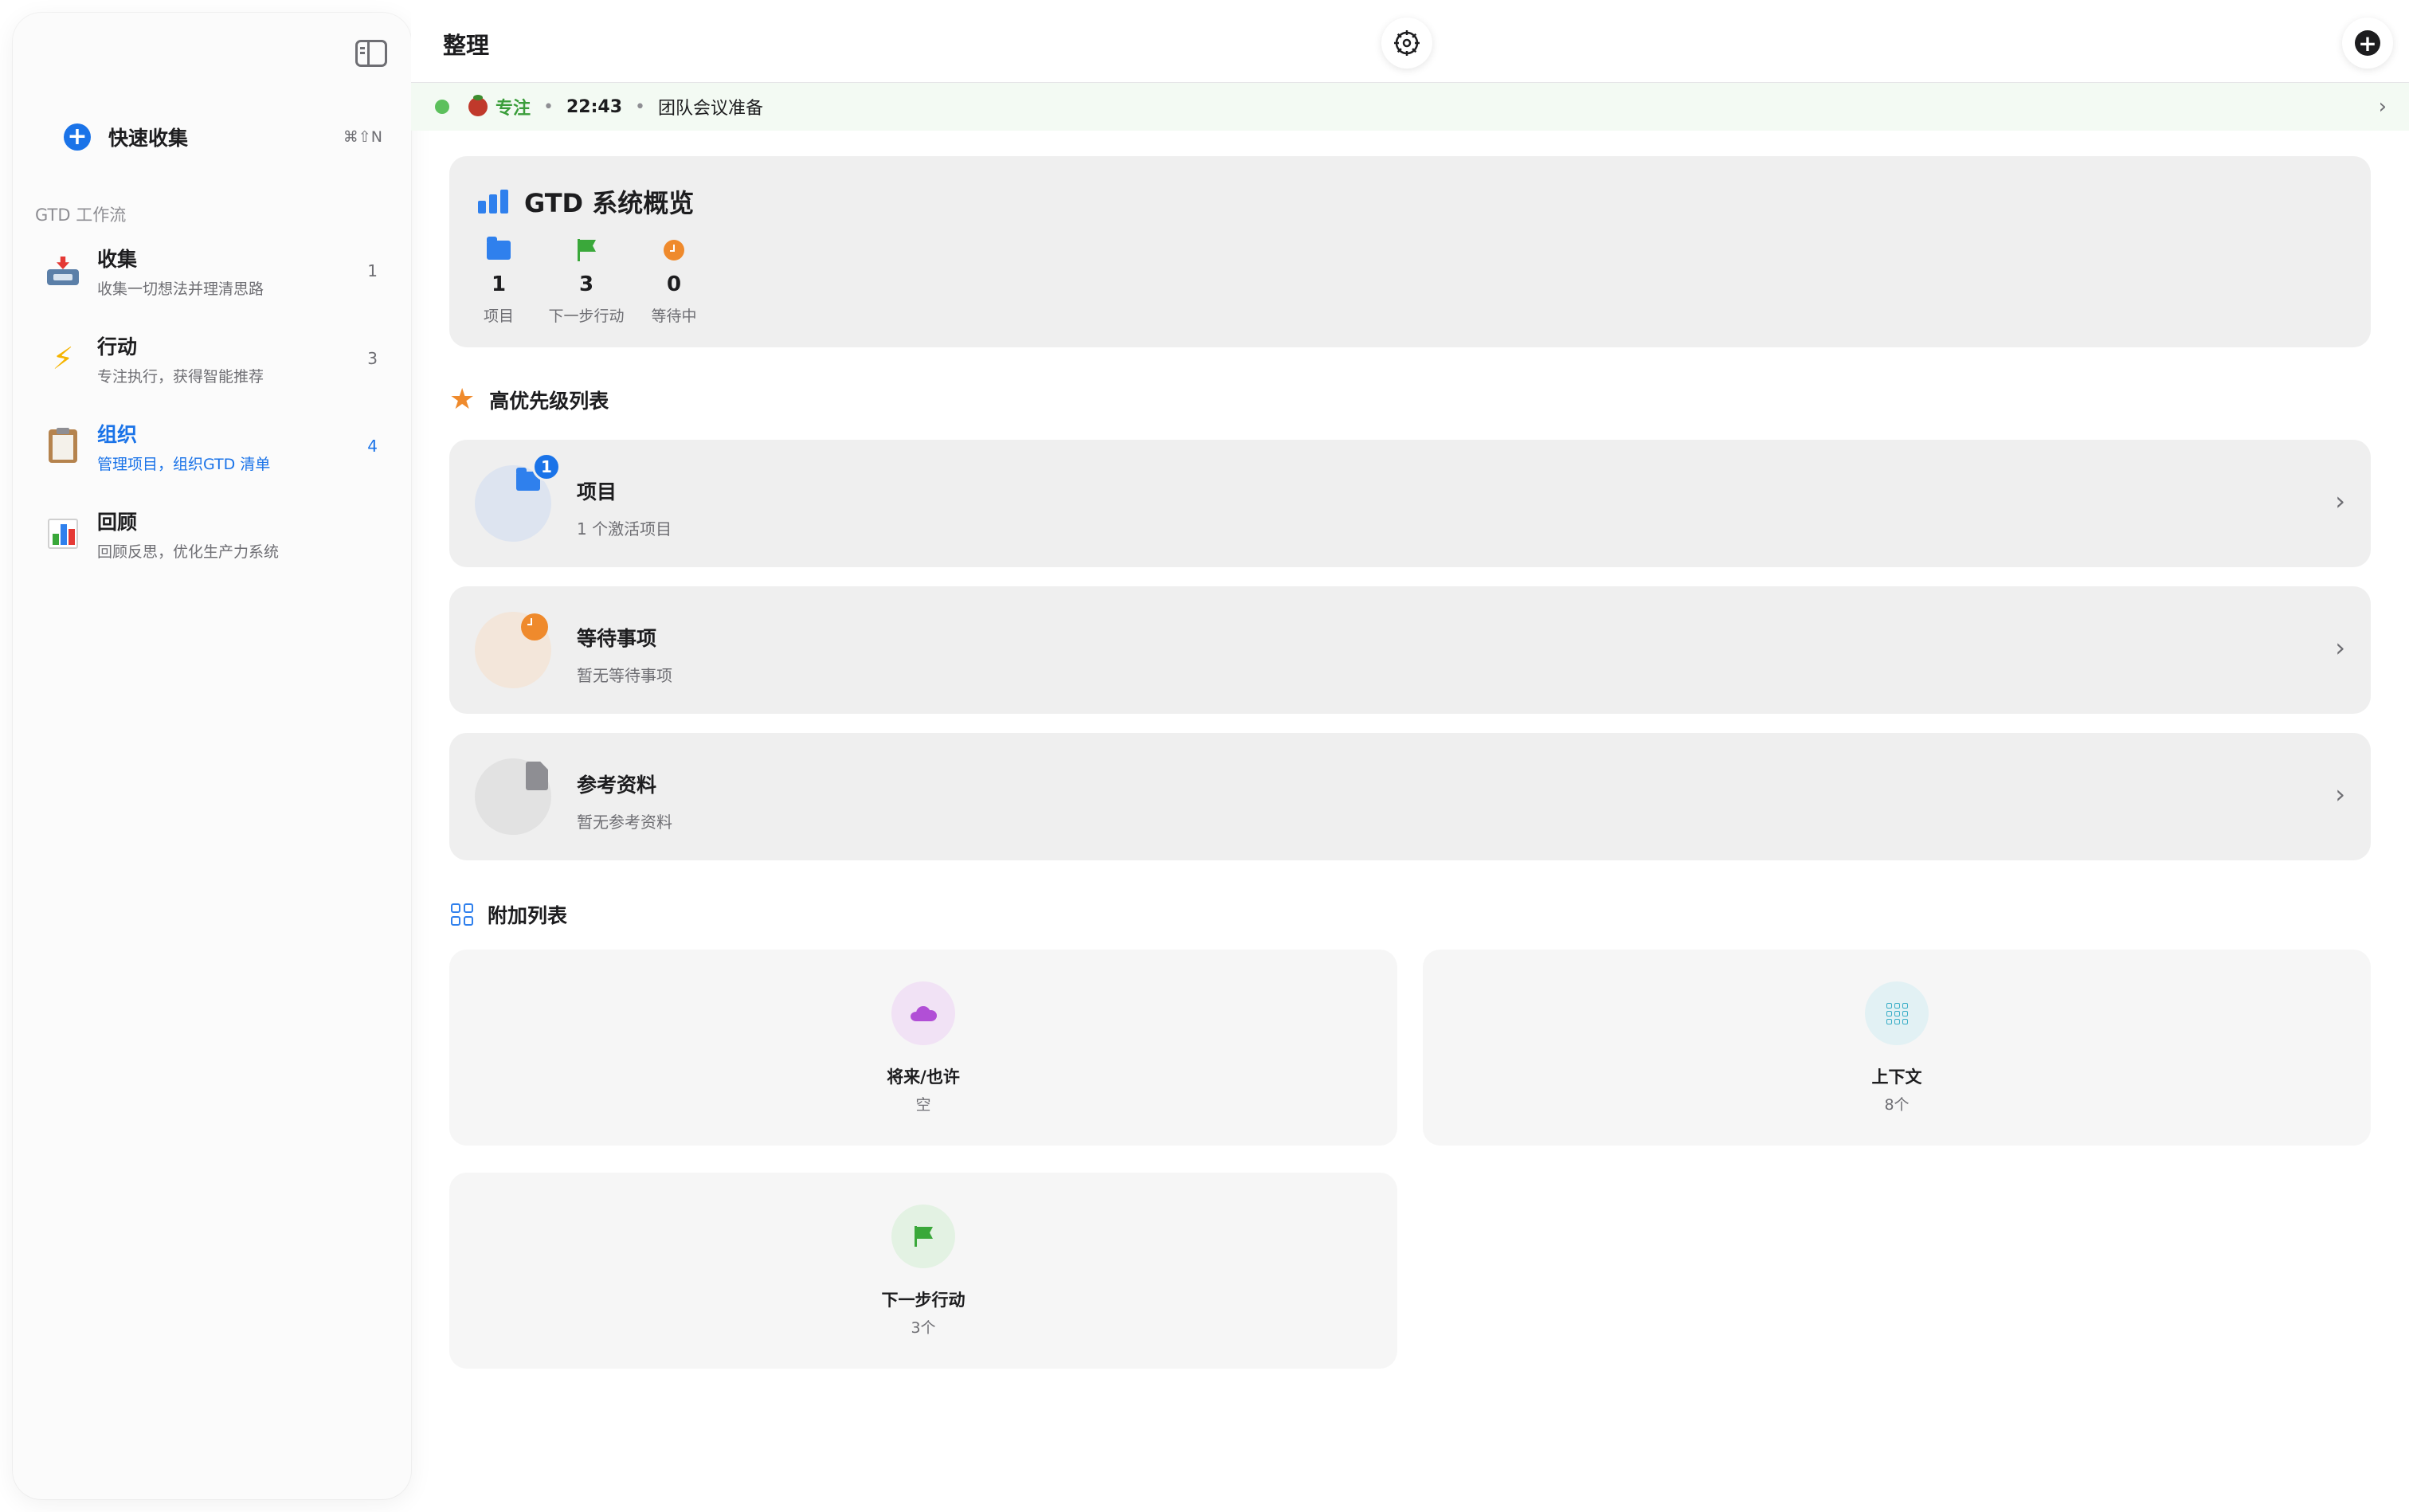  Describe the element at coordinates (188, 552) in the screenshot. I see `sidebar-item-subtitle: 回顾反思，优化生产力系统` at that location.